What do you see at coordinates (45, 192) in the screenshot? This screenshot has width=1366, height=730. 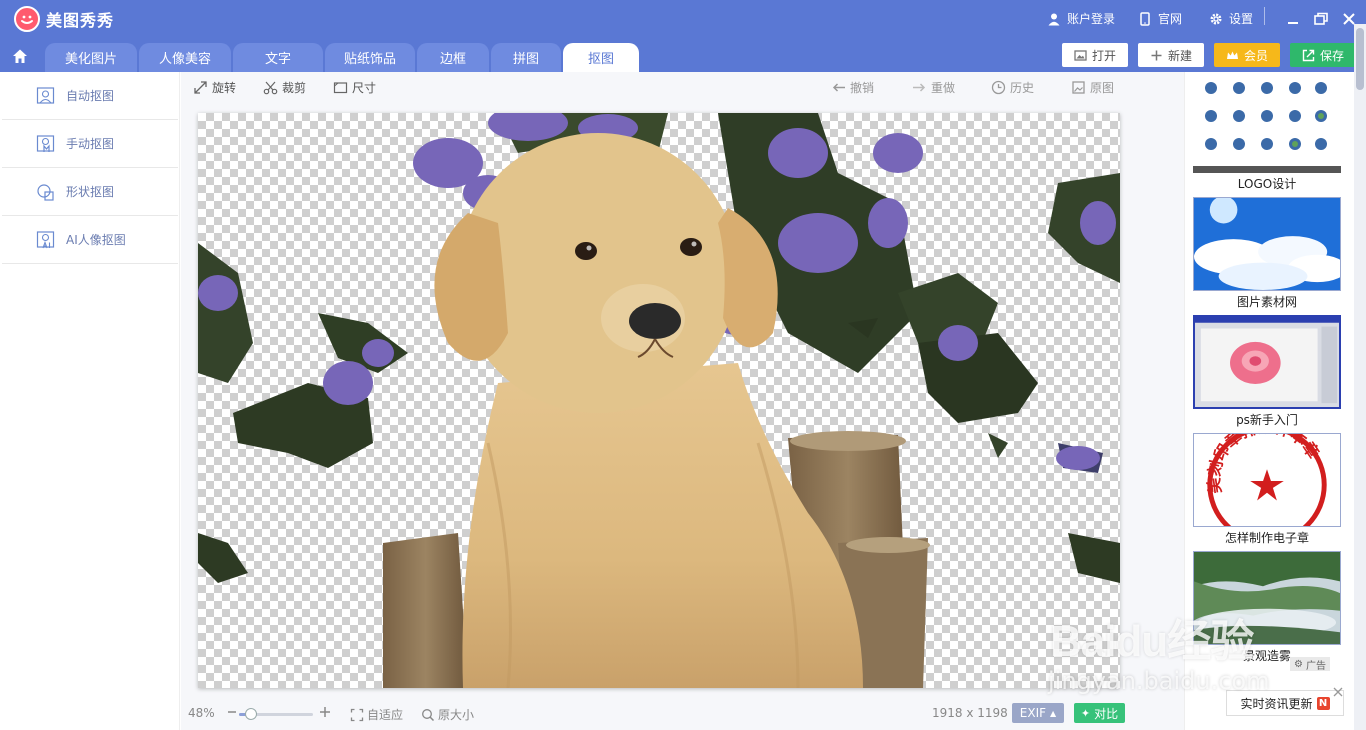 I see `shape-cutout-icon` at bounding box center [45, 192].